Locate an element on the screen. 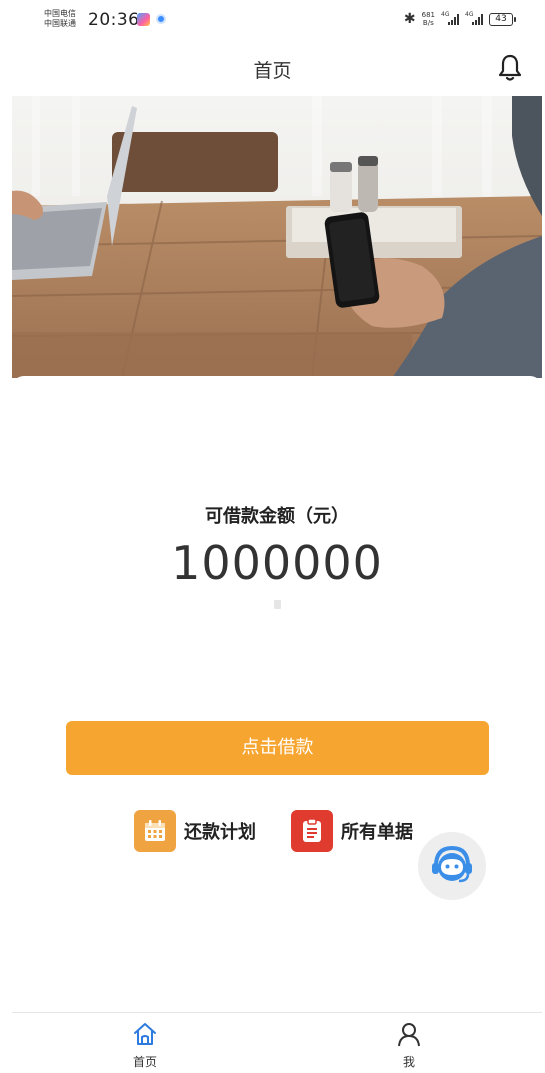  all-documents-link: 所有单据 is located at coordinates (352, 831).